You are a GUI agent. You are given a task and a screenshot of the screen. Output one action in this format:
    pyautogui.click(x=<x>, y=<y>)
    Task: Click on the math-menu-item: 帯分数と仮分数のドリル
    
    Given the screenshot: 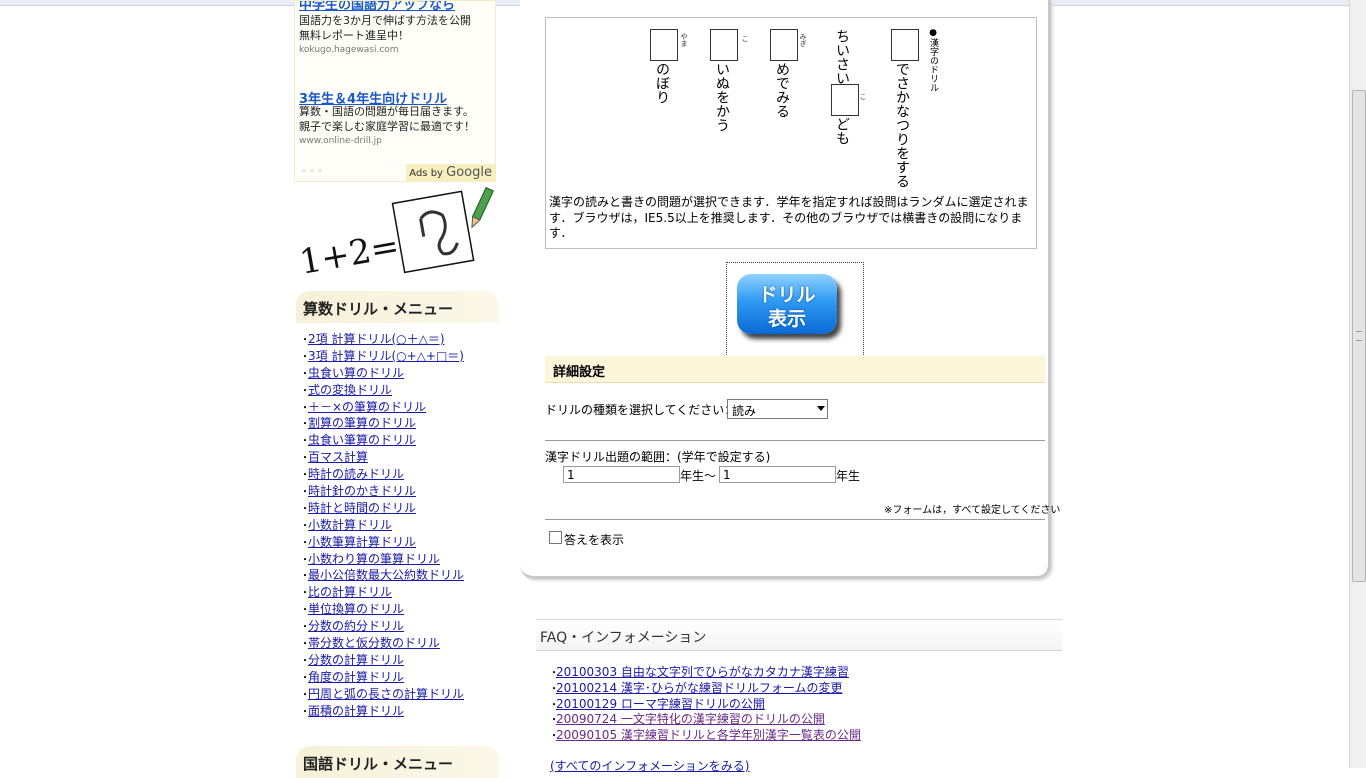 What is the action you would take?
    pyautogui.click(x=382, y=643)
    